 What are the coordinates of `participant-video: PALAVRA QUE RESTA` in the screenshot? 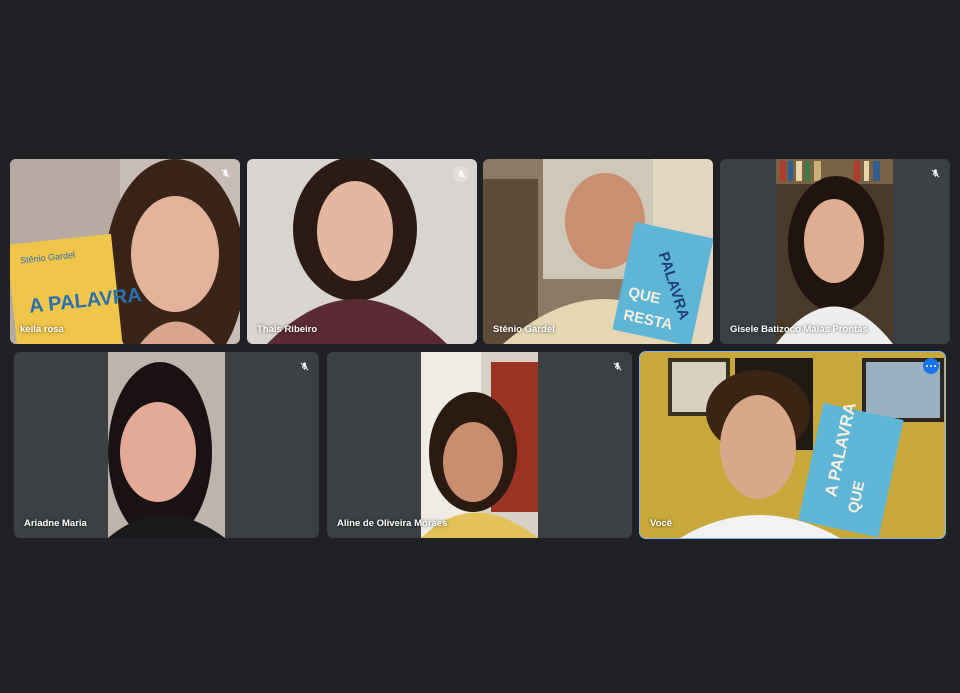 It's located at (598, 251).